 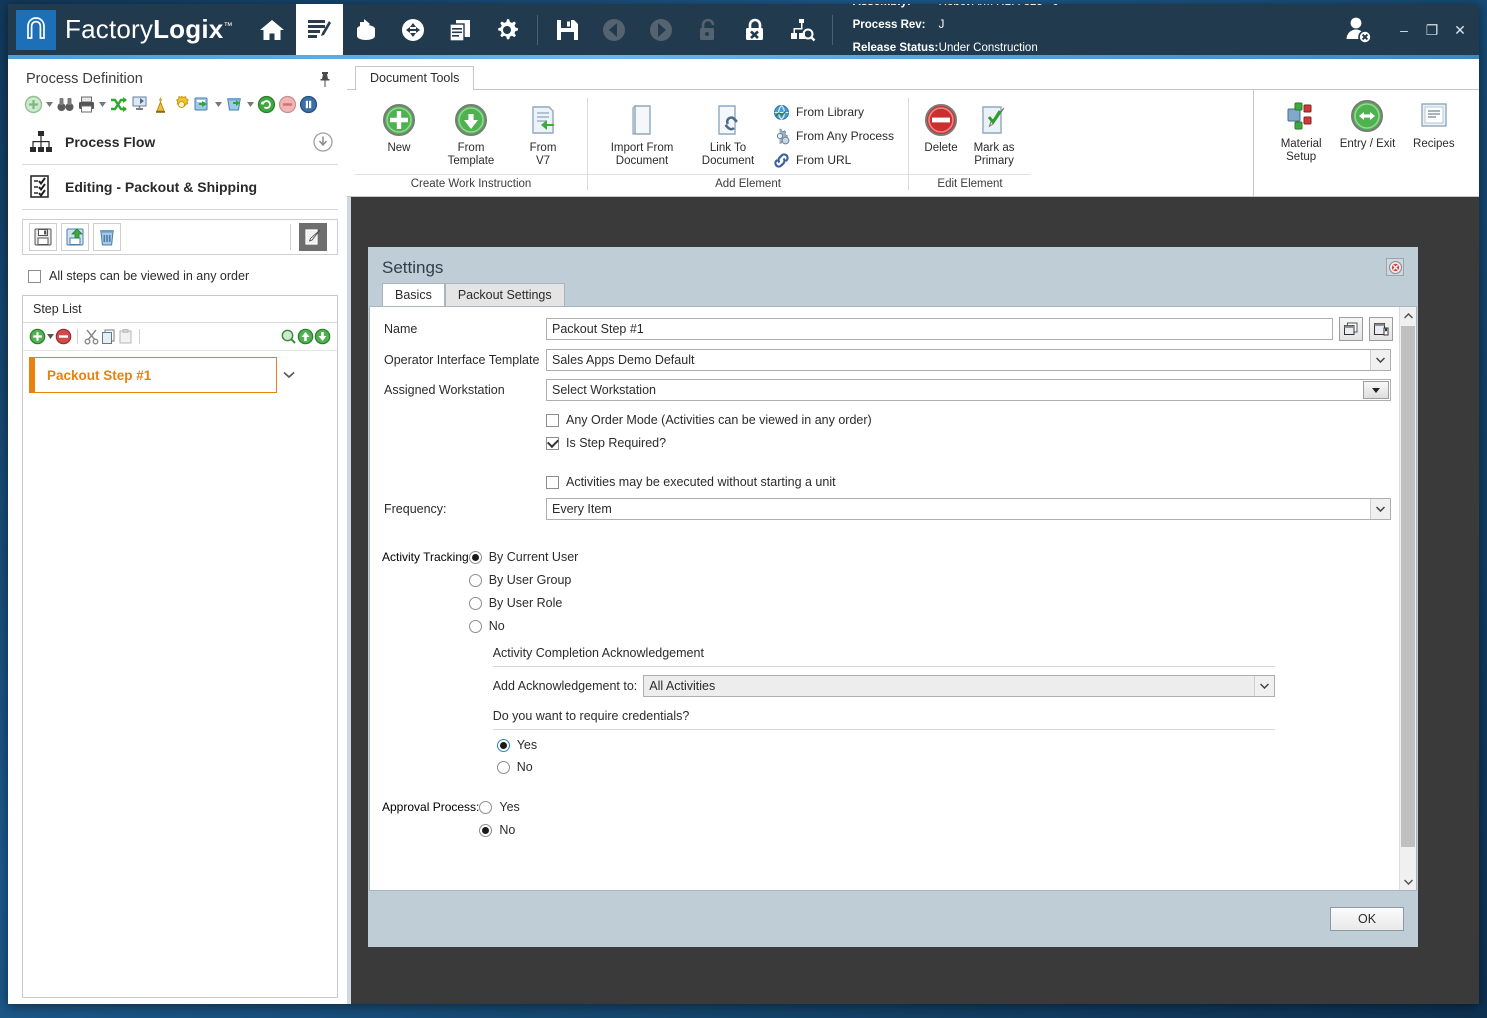 I want to click on radio-by-user-group: By User Group, so click(x=936, y=580).